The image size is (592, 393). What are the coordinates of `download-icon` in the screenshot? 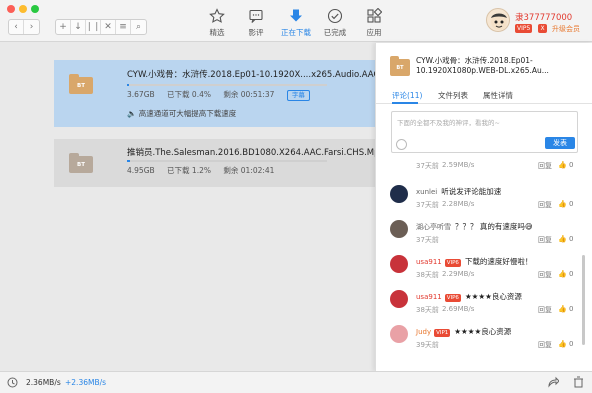 It's located at (296, 16).